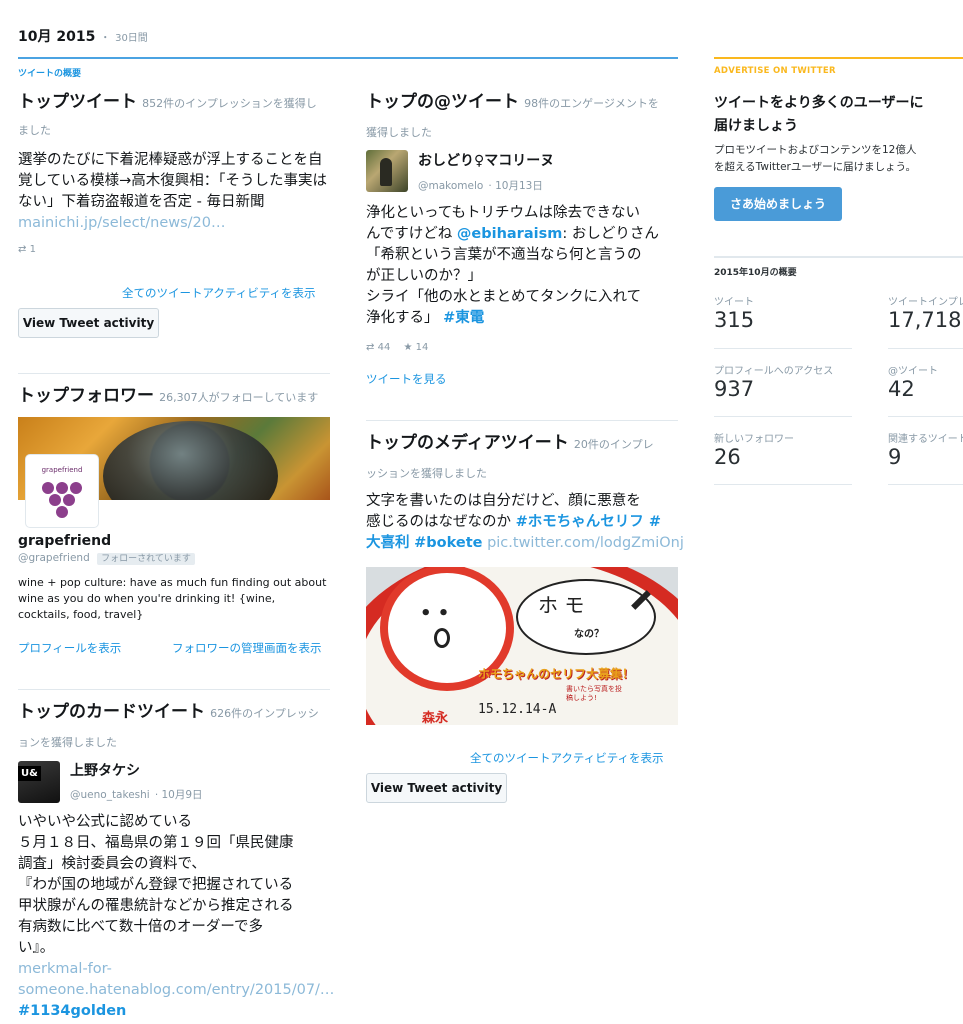 This screenshot has width=963, height=1024. Describe the element at coordinates (925, 320) in the screenshot. I see `stat-value: 17,718` at that location.